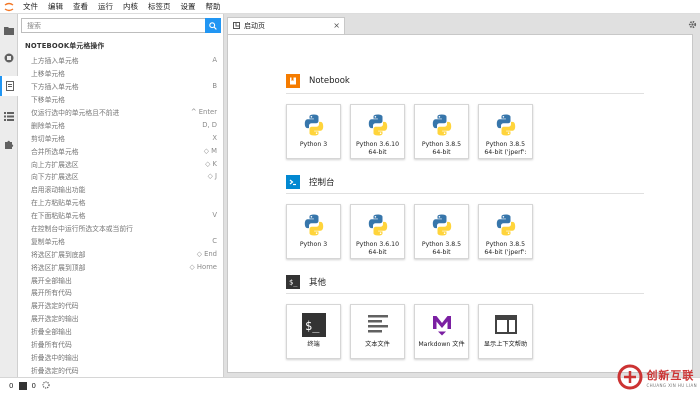 The image size is (700, 393). What do you see at coordinates (51, 345) in the screenshot?
I see `command-label: 折叠所有代码` at bounding box center [51, 345].